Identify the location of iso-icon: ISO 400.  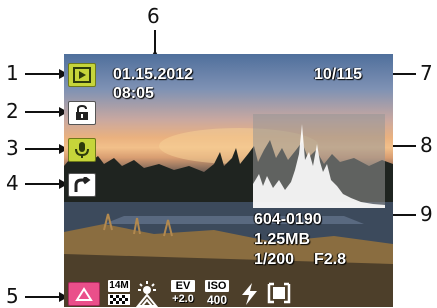
(217, 293).